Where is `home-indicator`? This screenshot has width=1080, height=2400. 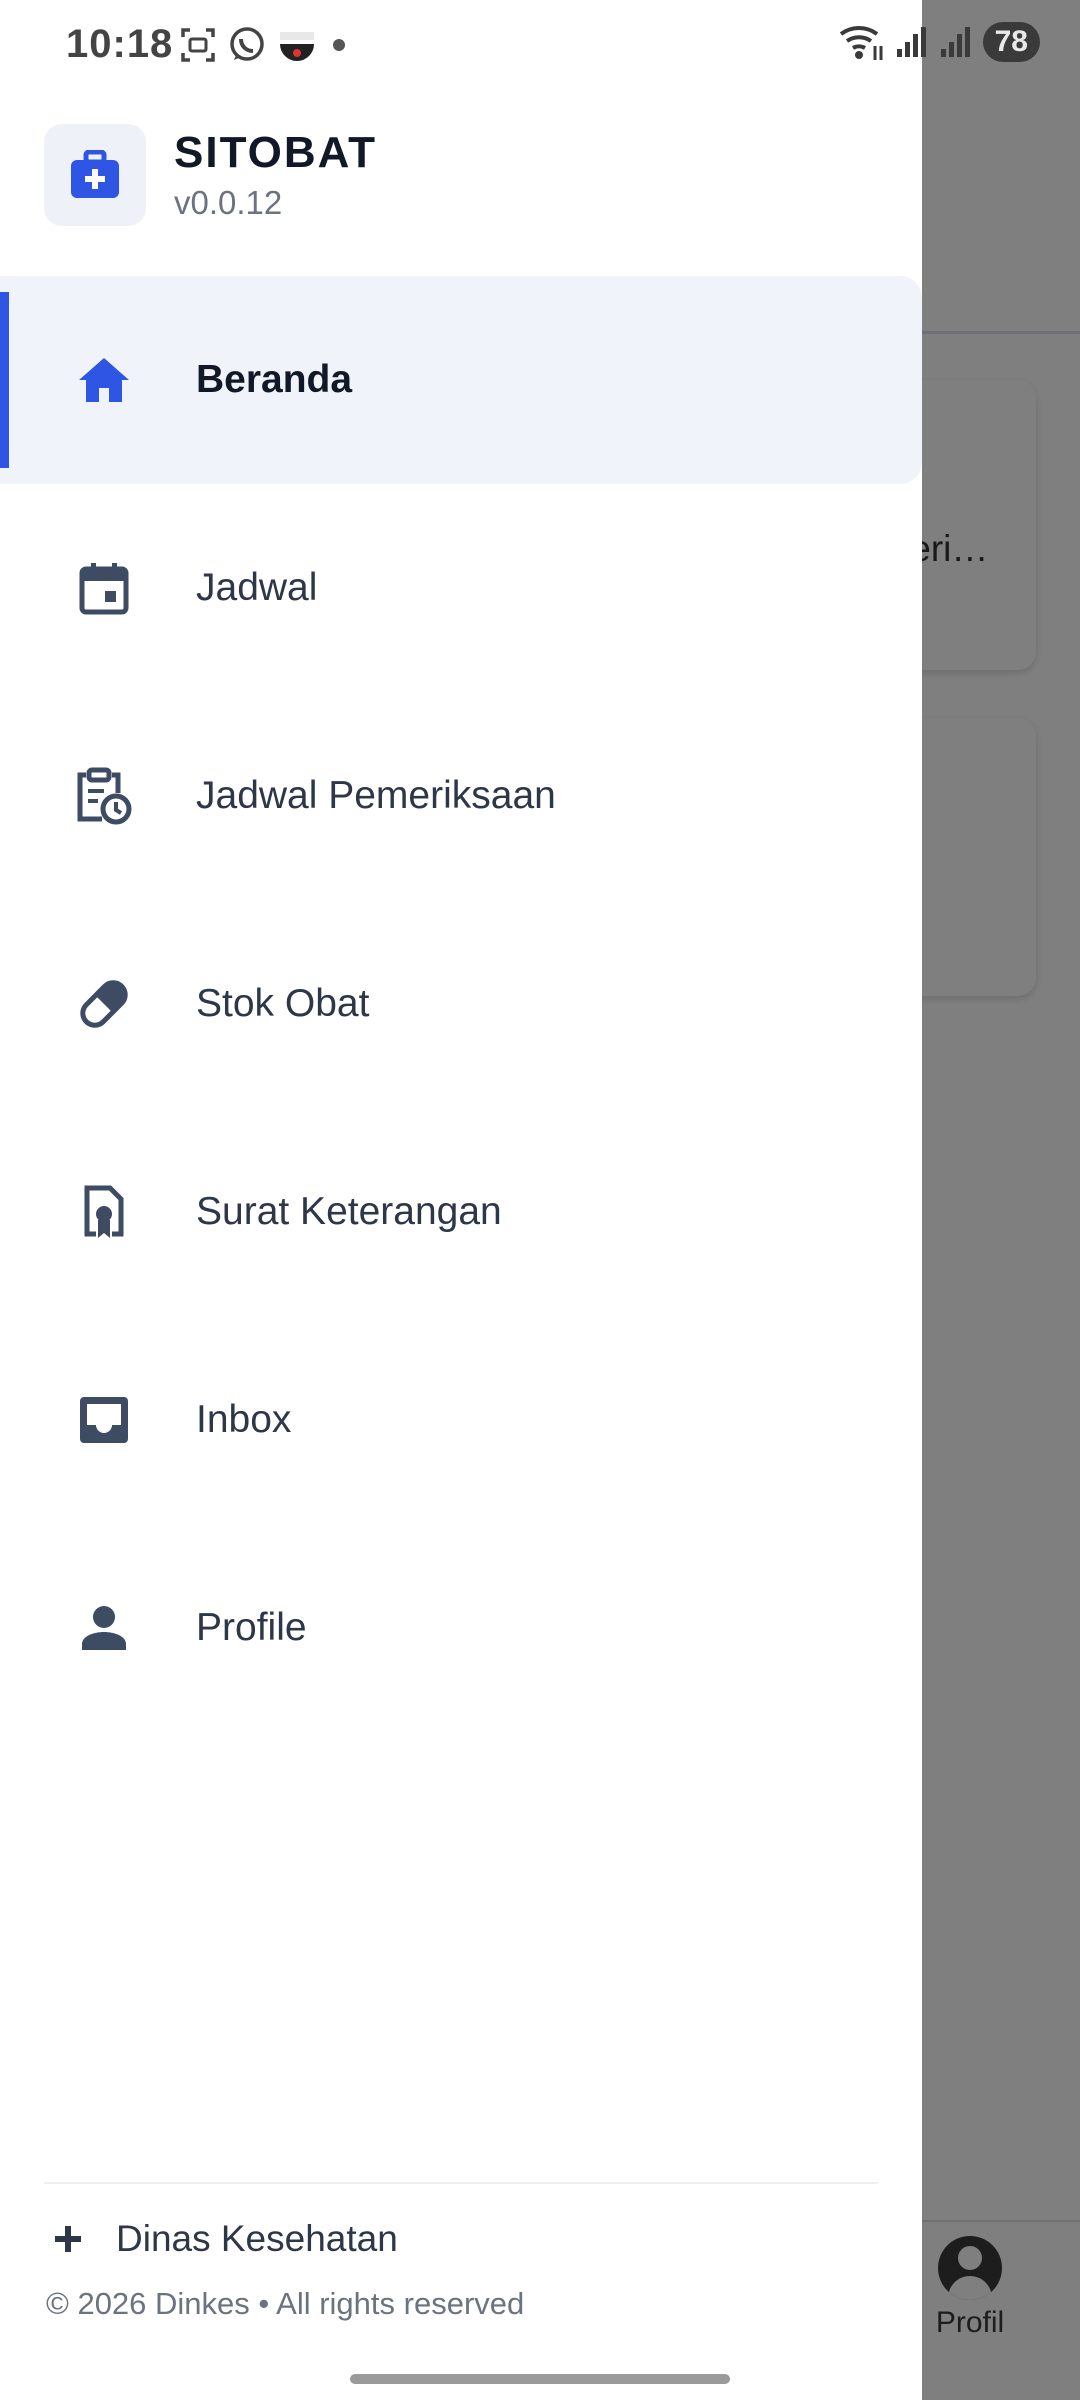
home-indicator is located at coordinates (540, 2379).